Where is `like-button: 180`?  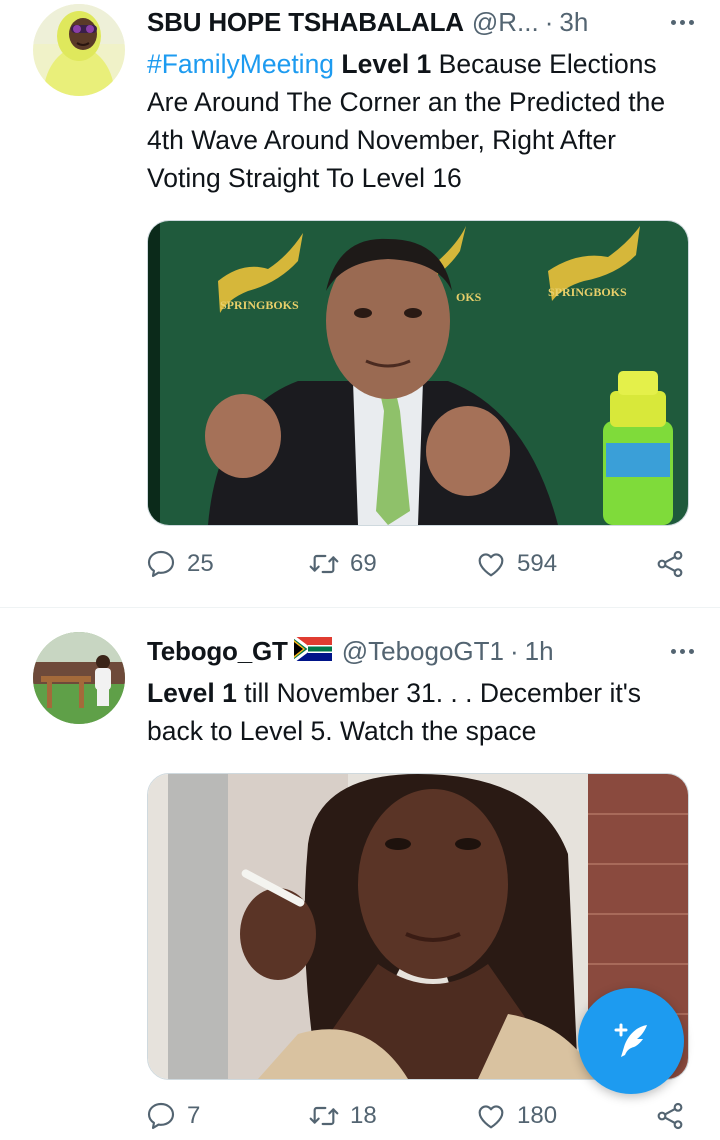 like-button: 180 is located at coordinates (516, 1116).